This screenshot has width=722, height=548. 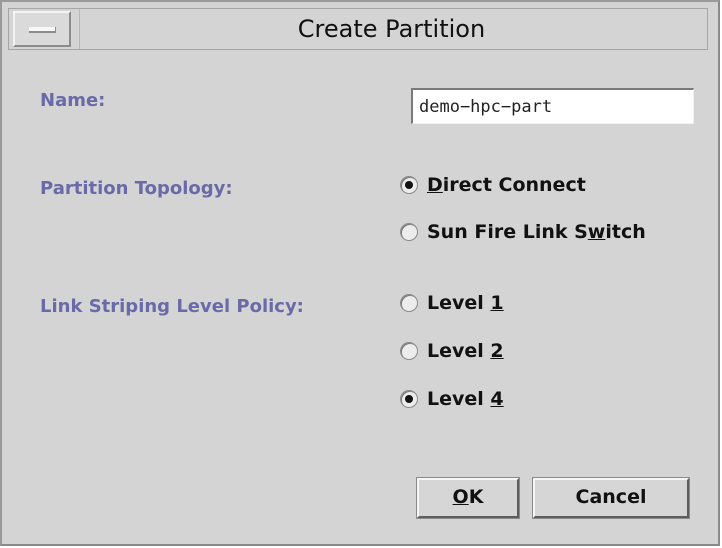 I want to click on window-menu-button, so click(x=42, y=29).